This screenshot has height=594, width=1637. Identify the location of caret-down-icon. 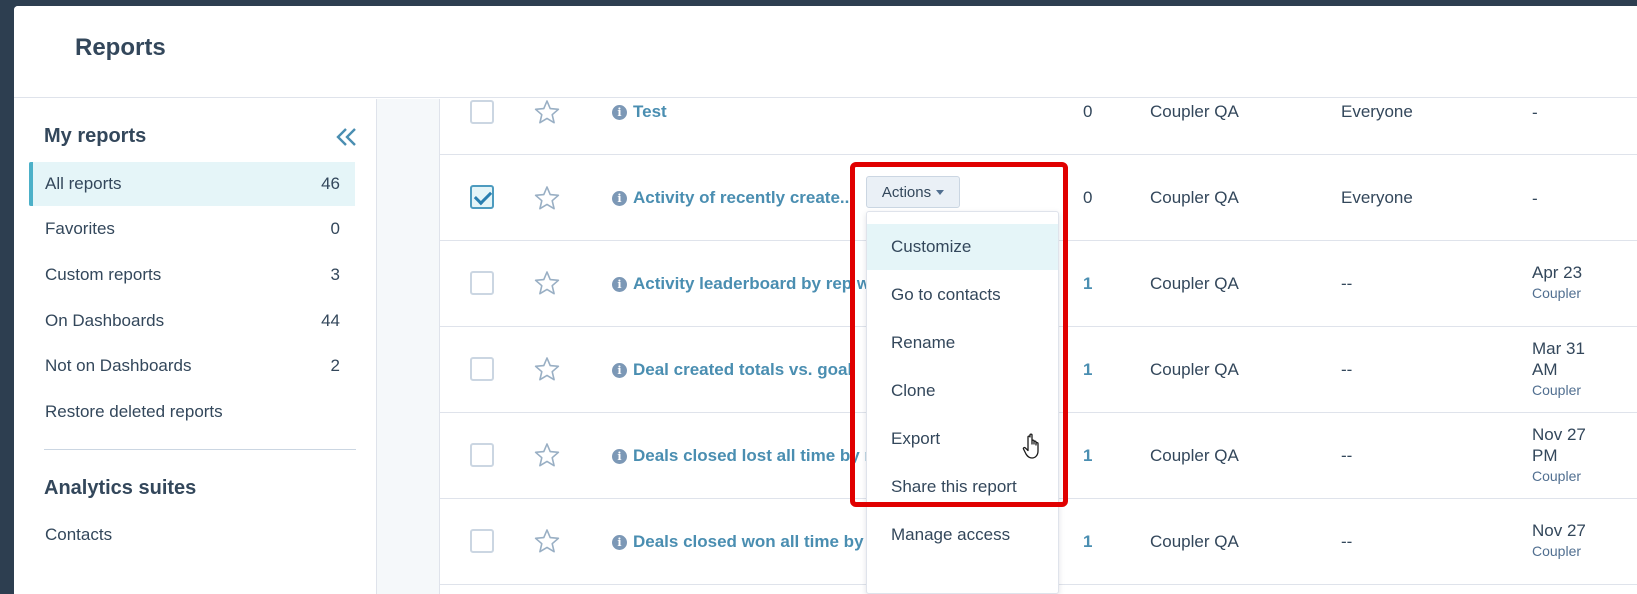
(940, 192).